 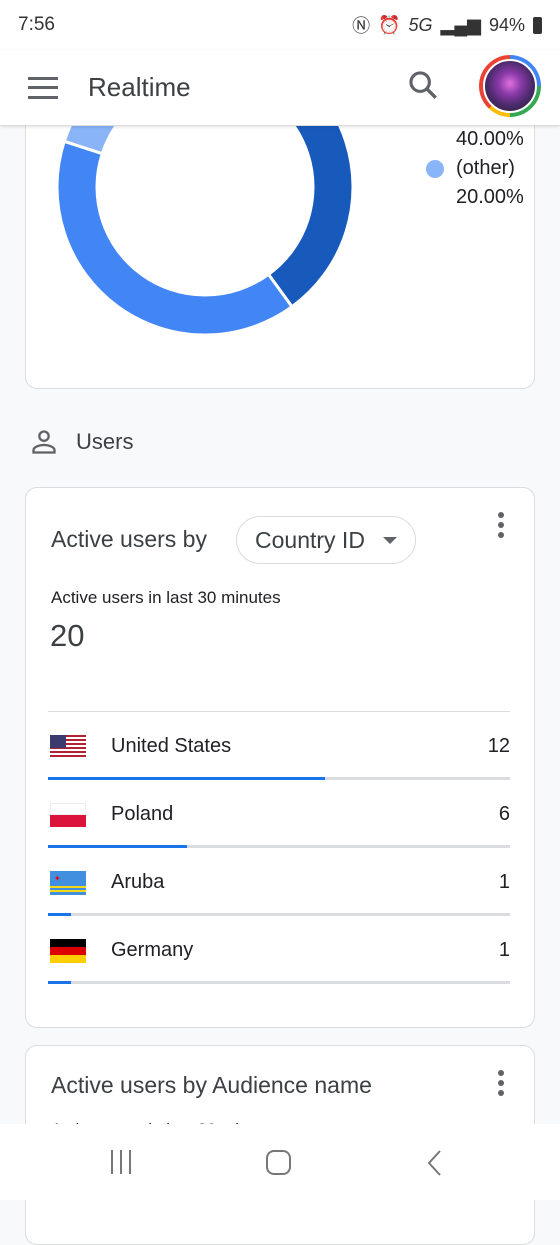 What do you see at coordinates (68, 883) in the screenshot?
I see `flag-icon: ✦` at bounding box center [68, 883].